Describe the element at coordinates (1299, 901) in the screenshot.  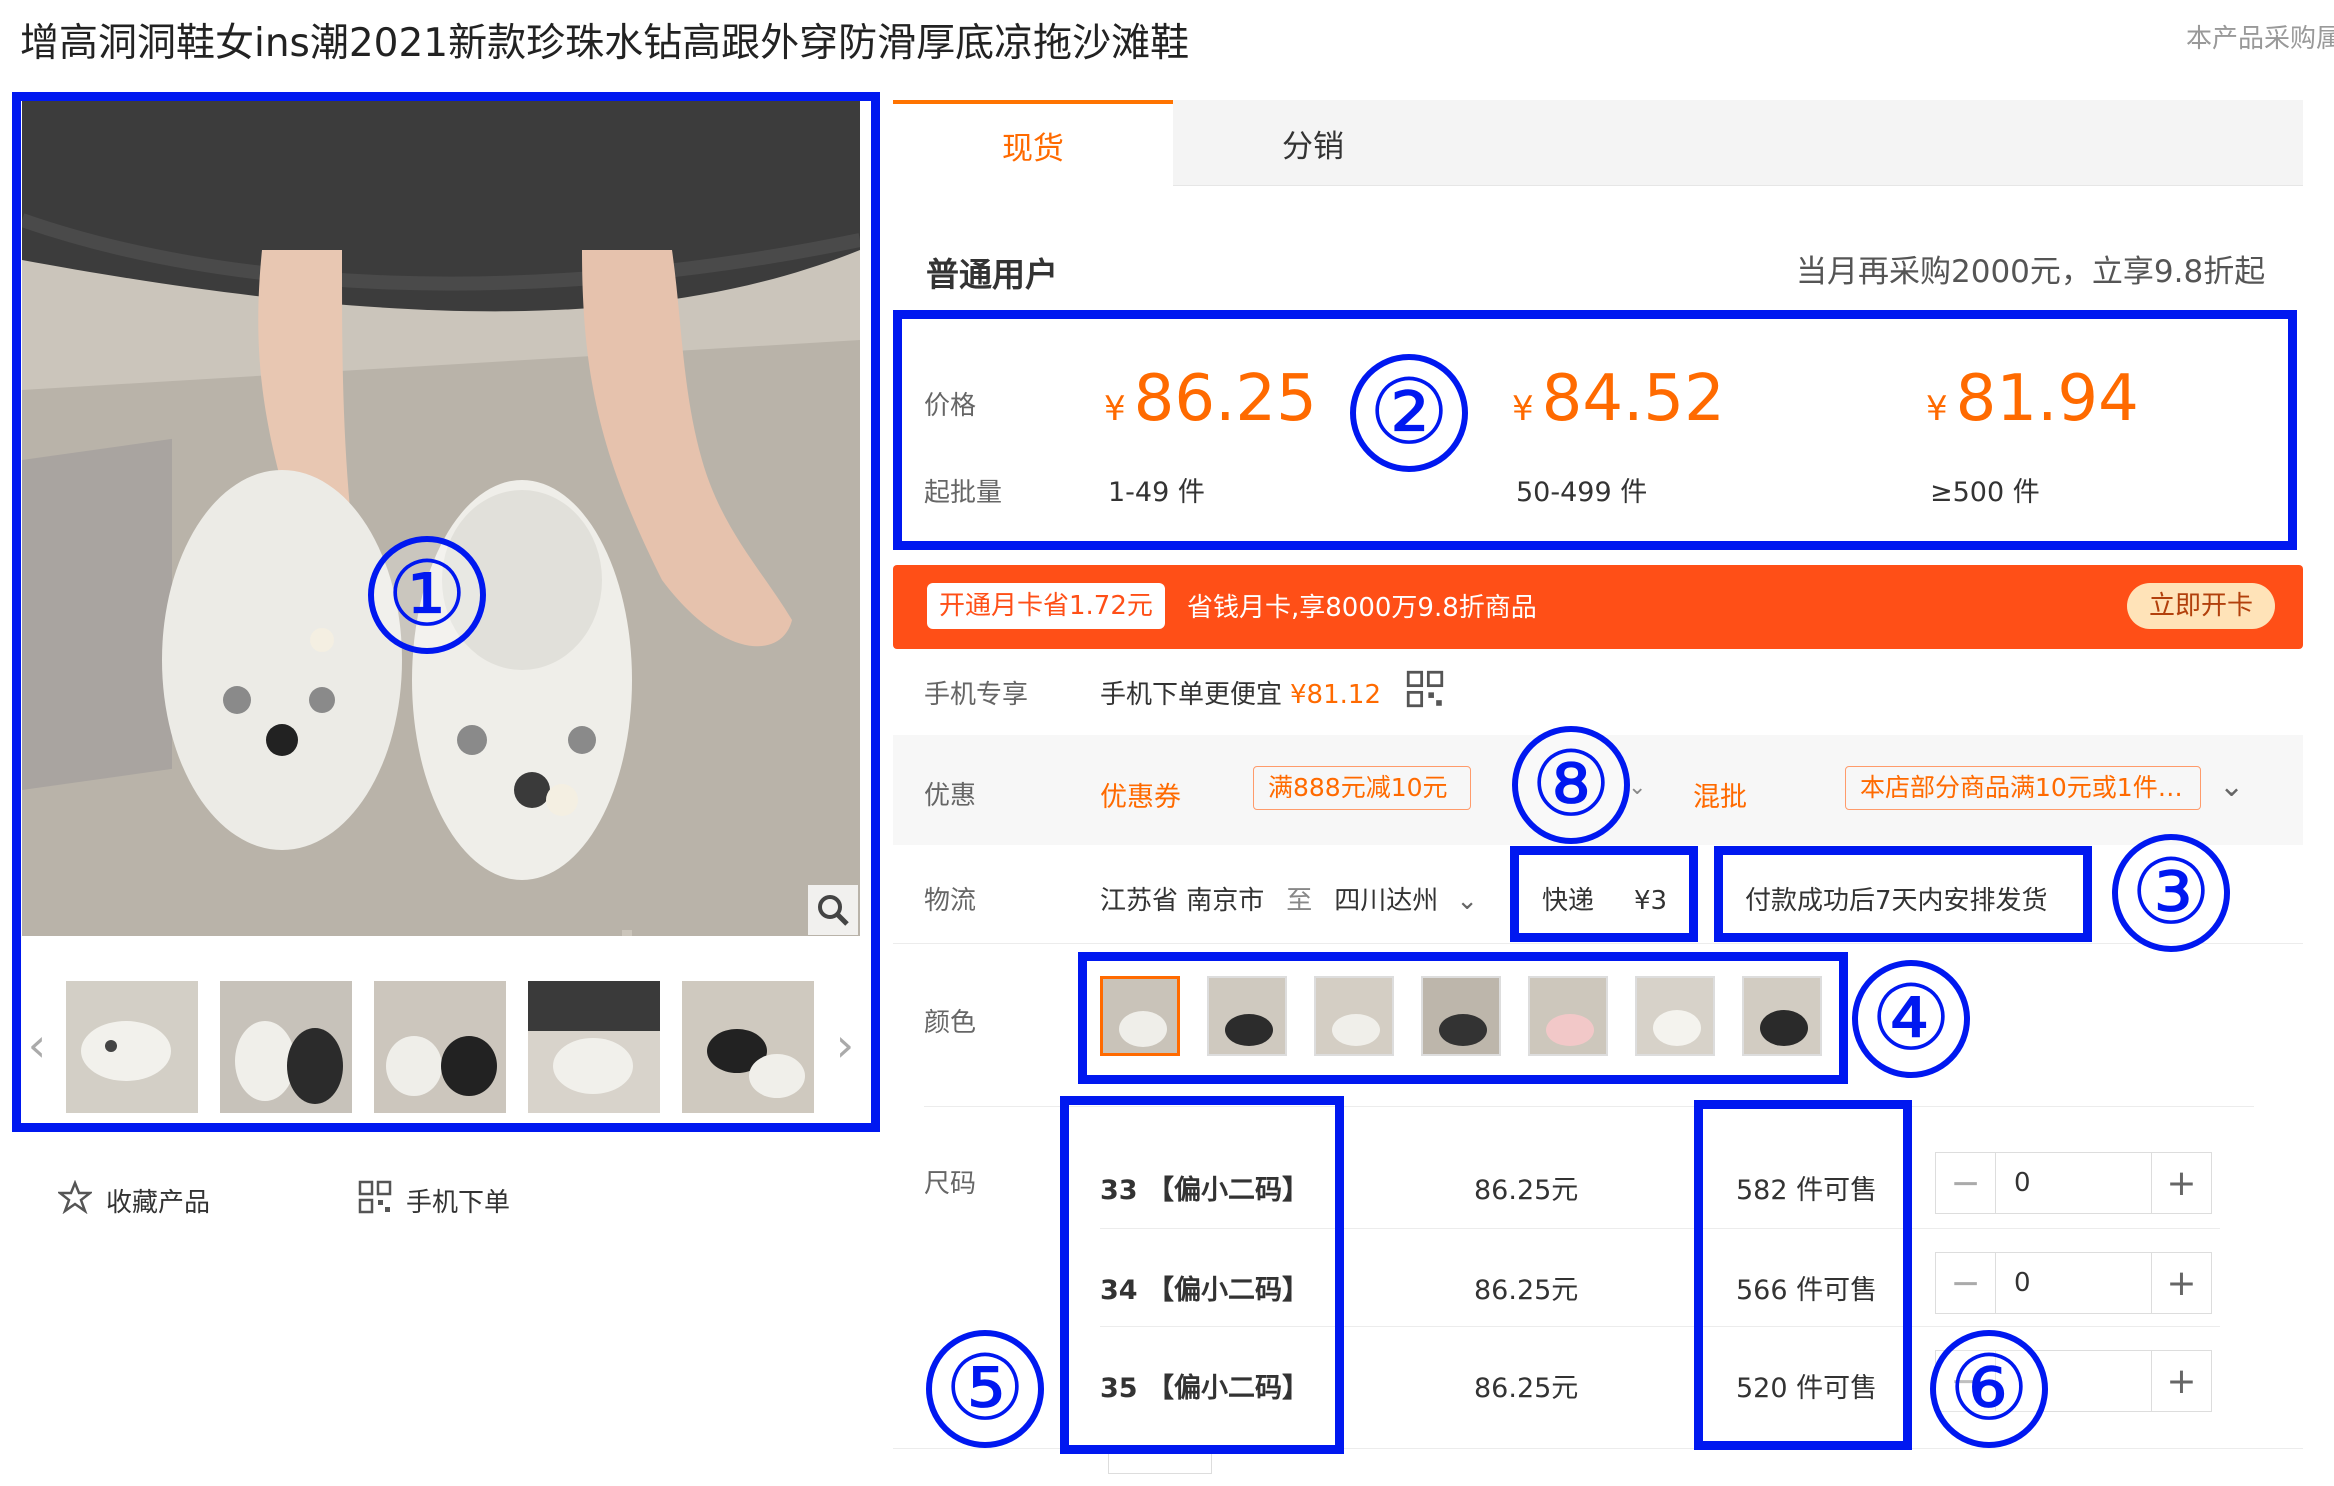
I see `route-to: 至` at that location.